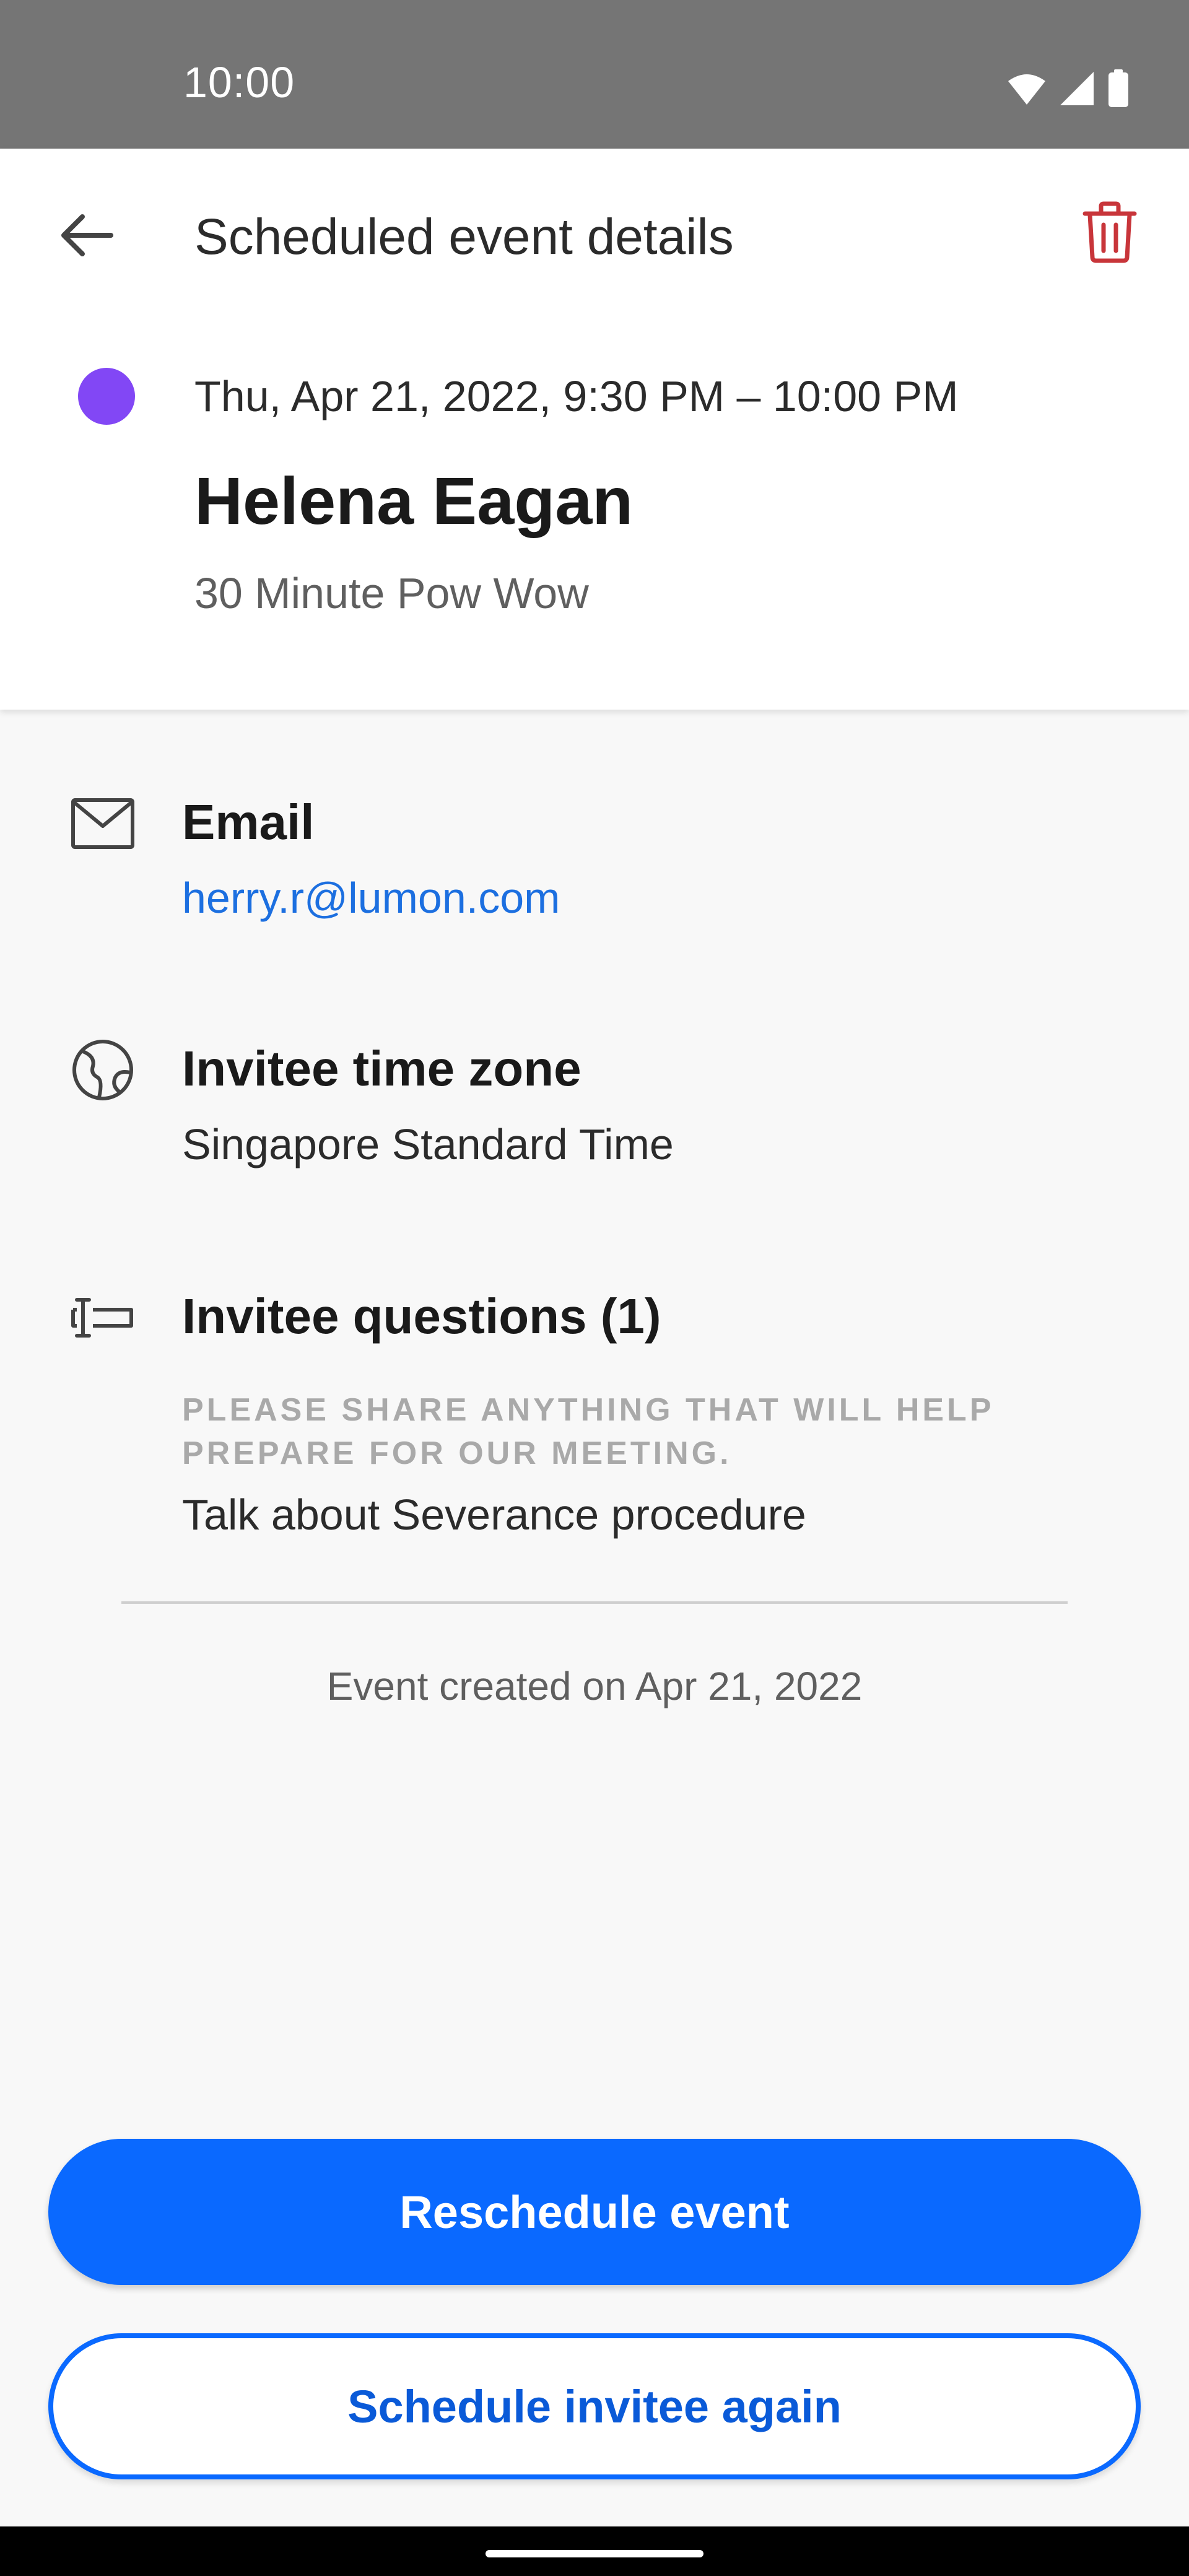  Describe the element at coordinates (594, 1686) in the screenshot. I see `event-created-date: Event created on Apr 21, 2022` at that location.